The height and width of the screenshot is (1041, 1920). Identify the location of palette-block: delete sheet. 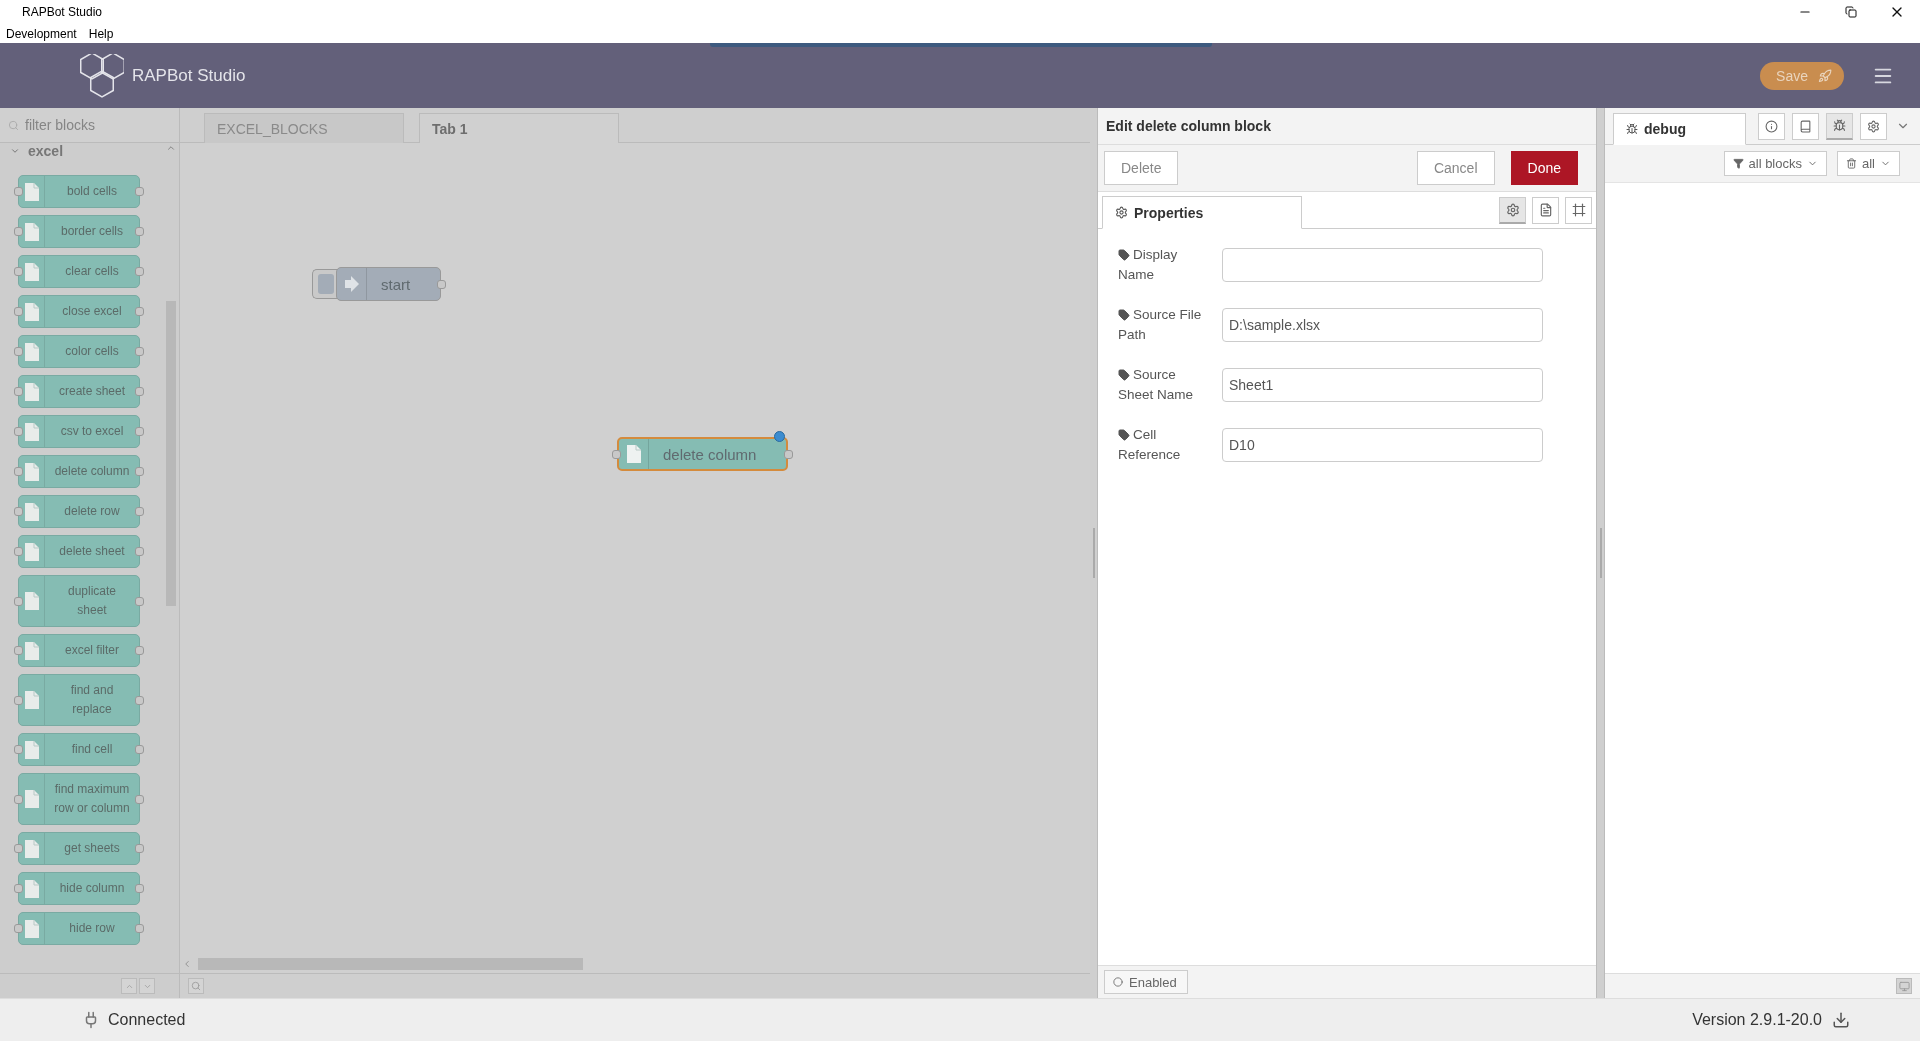
(79, 551).